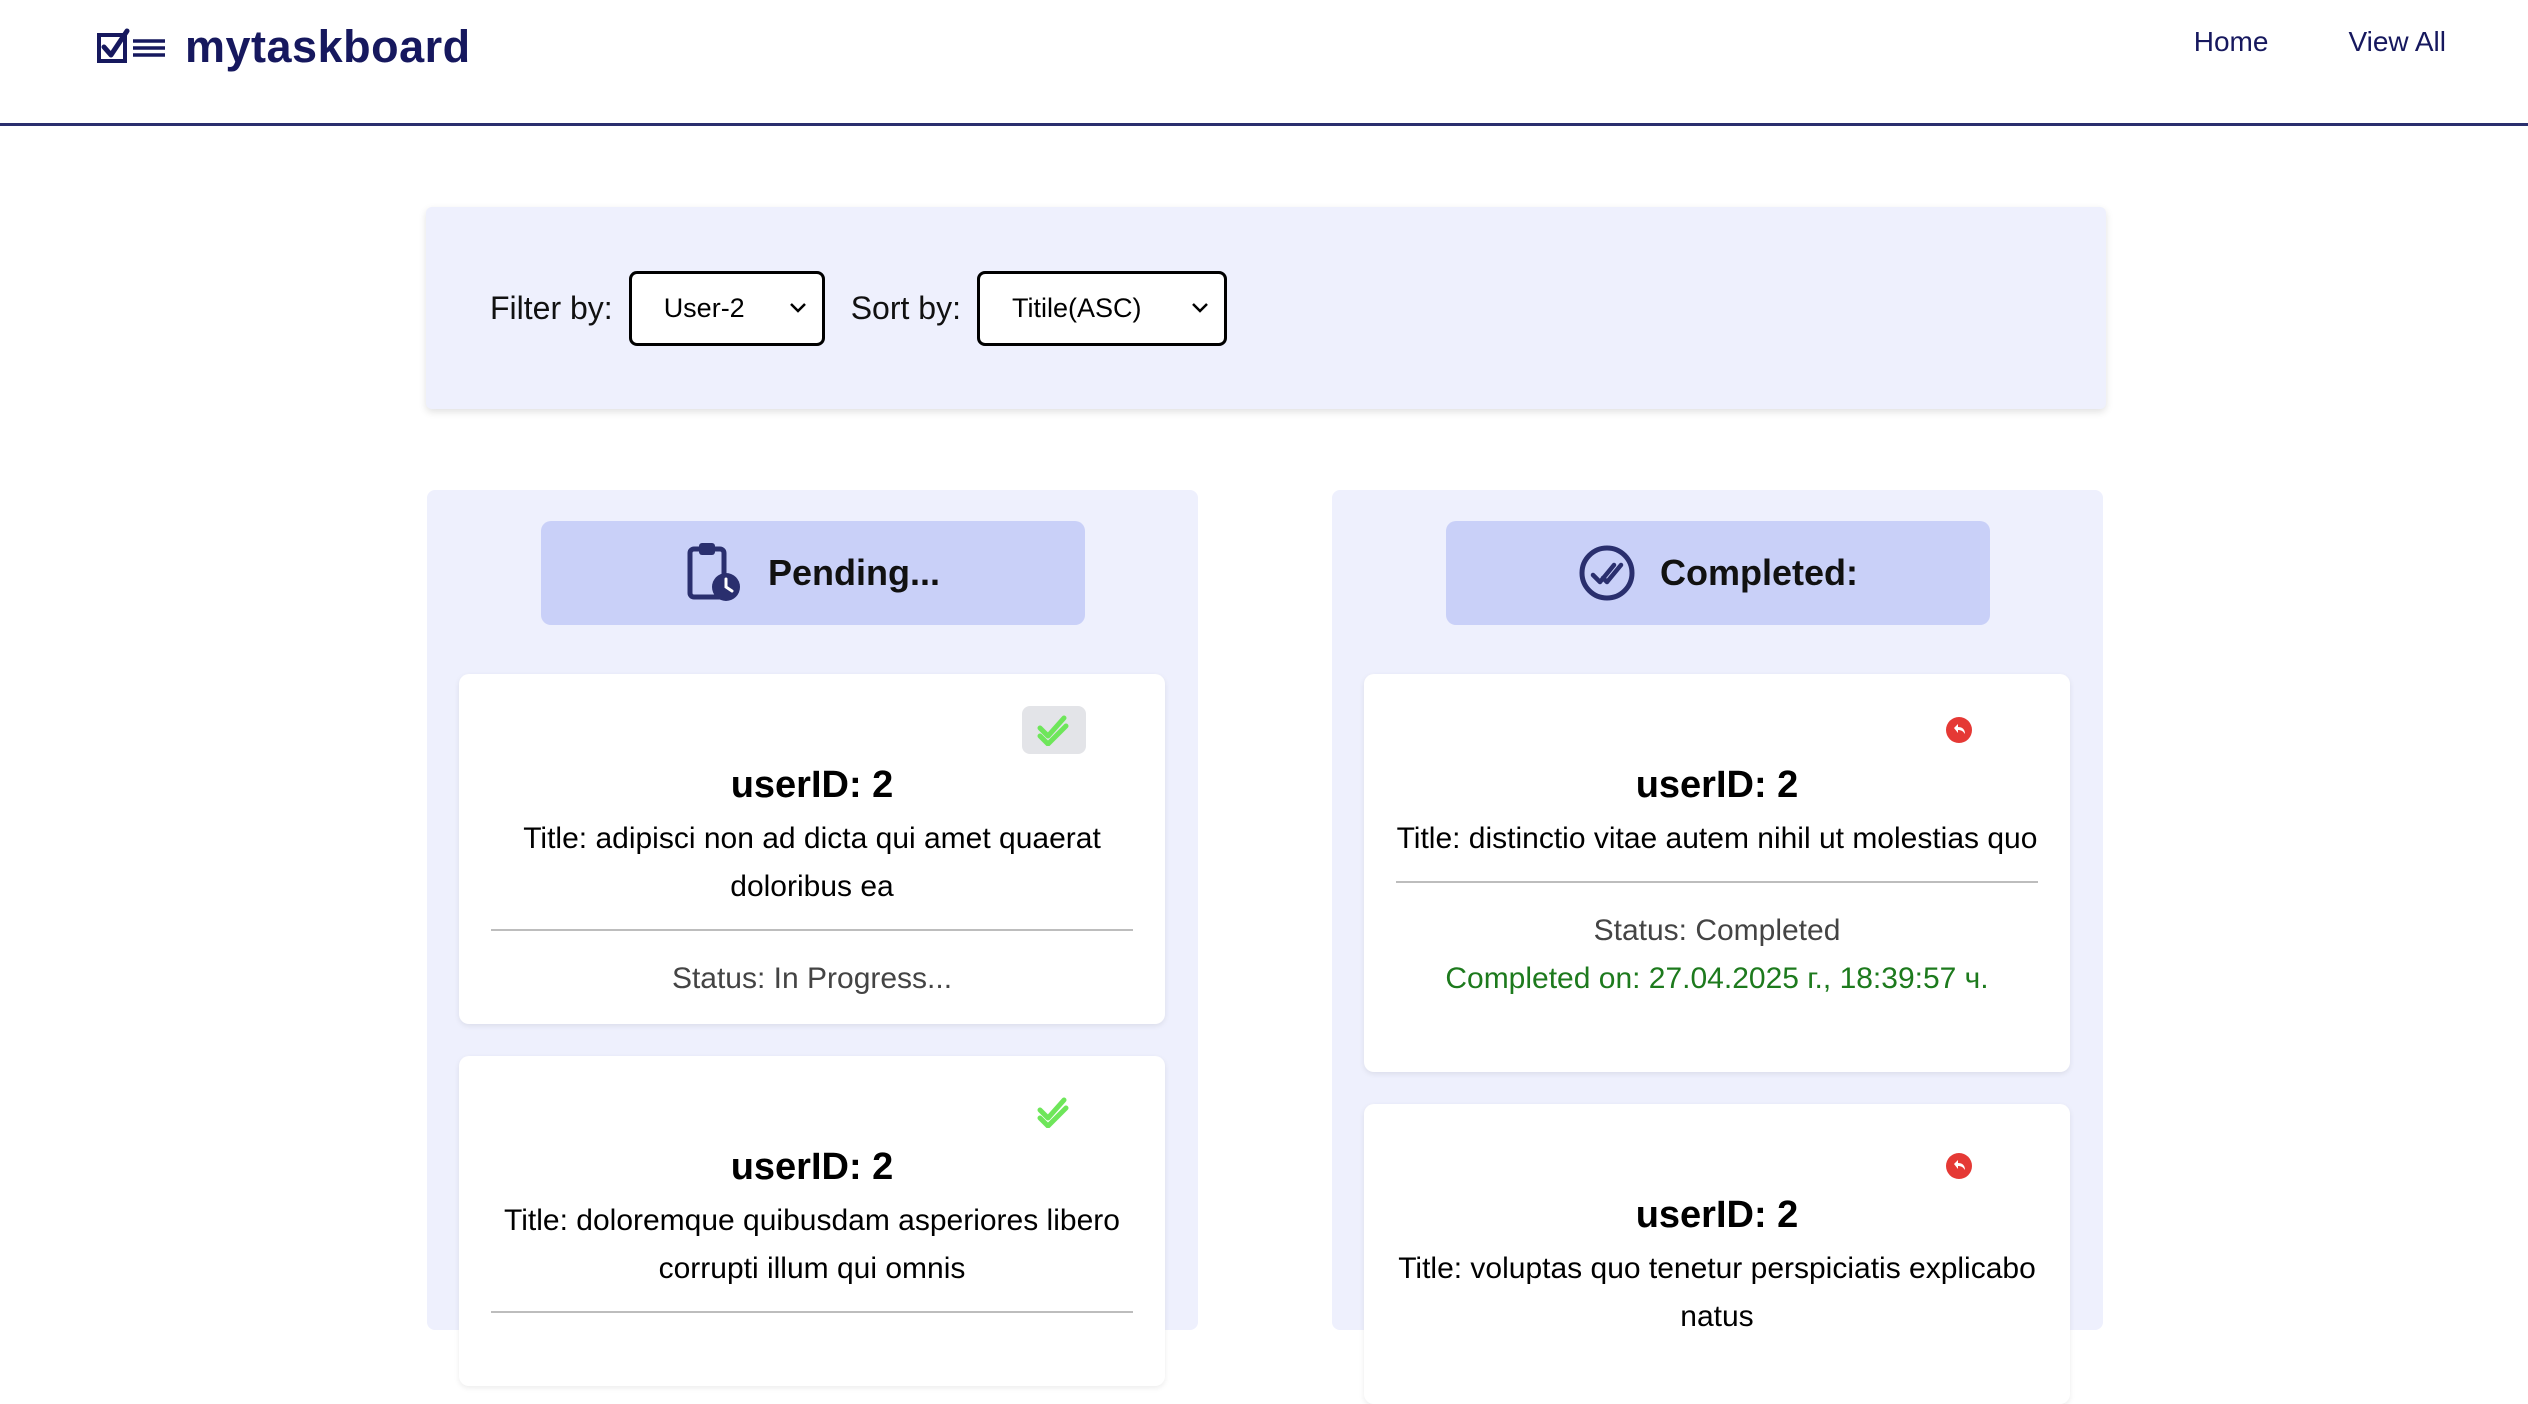  I want to click on brand-logo: mytaskboard, so click(284, 46).